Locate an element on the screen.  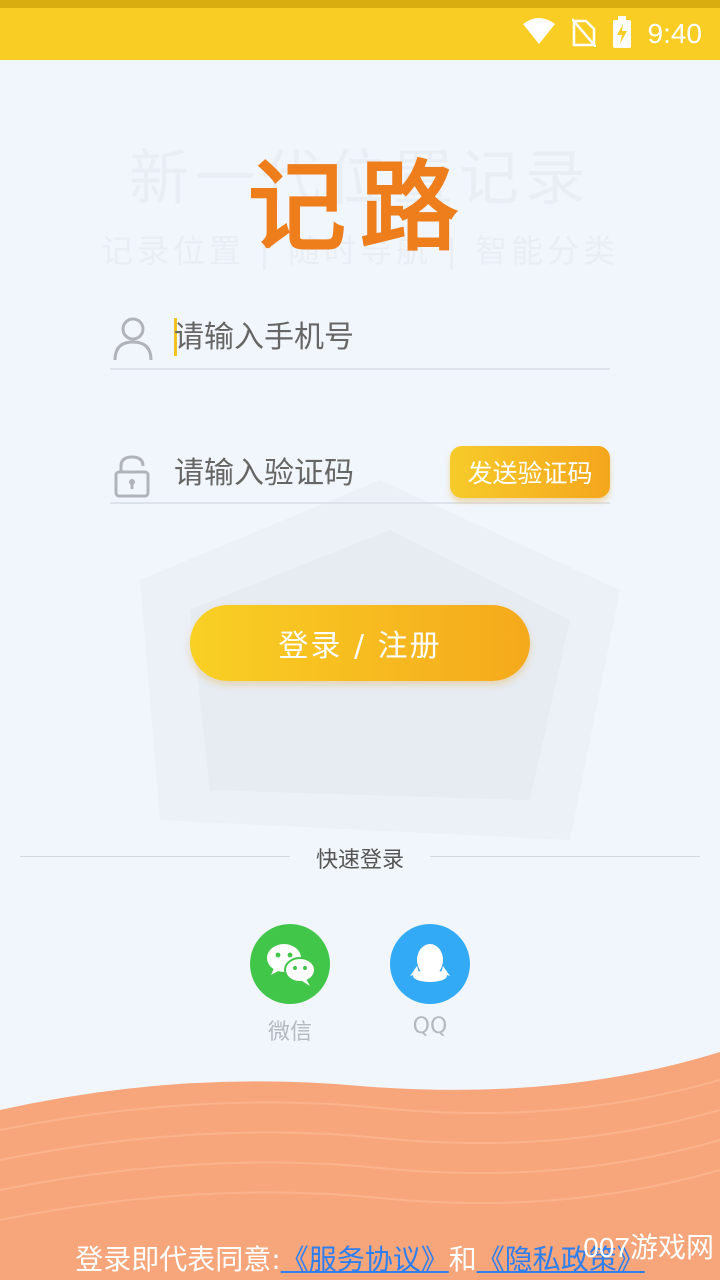
status-icons: 9:40 is located at coordinates (612, 34).